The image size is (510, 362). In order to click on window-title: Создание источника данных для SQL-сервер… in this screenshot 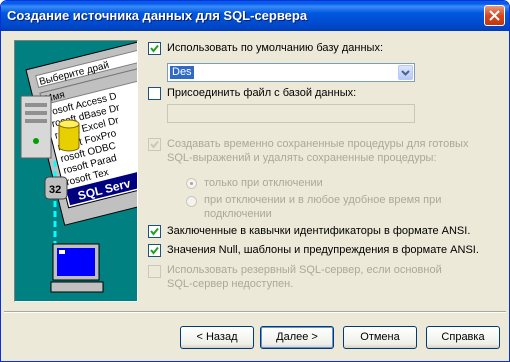, I will do `click(157, 15)`.